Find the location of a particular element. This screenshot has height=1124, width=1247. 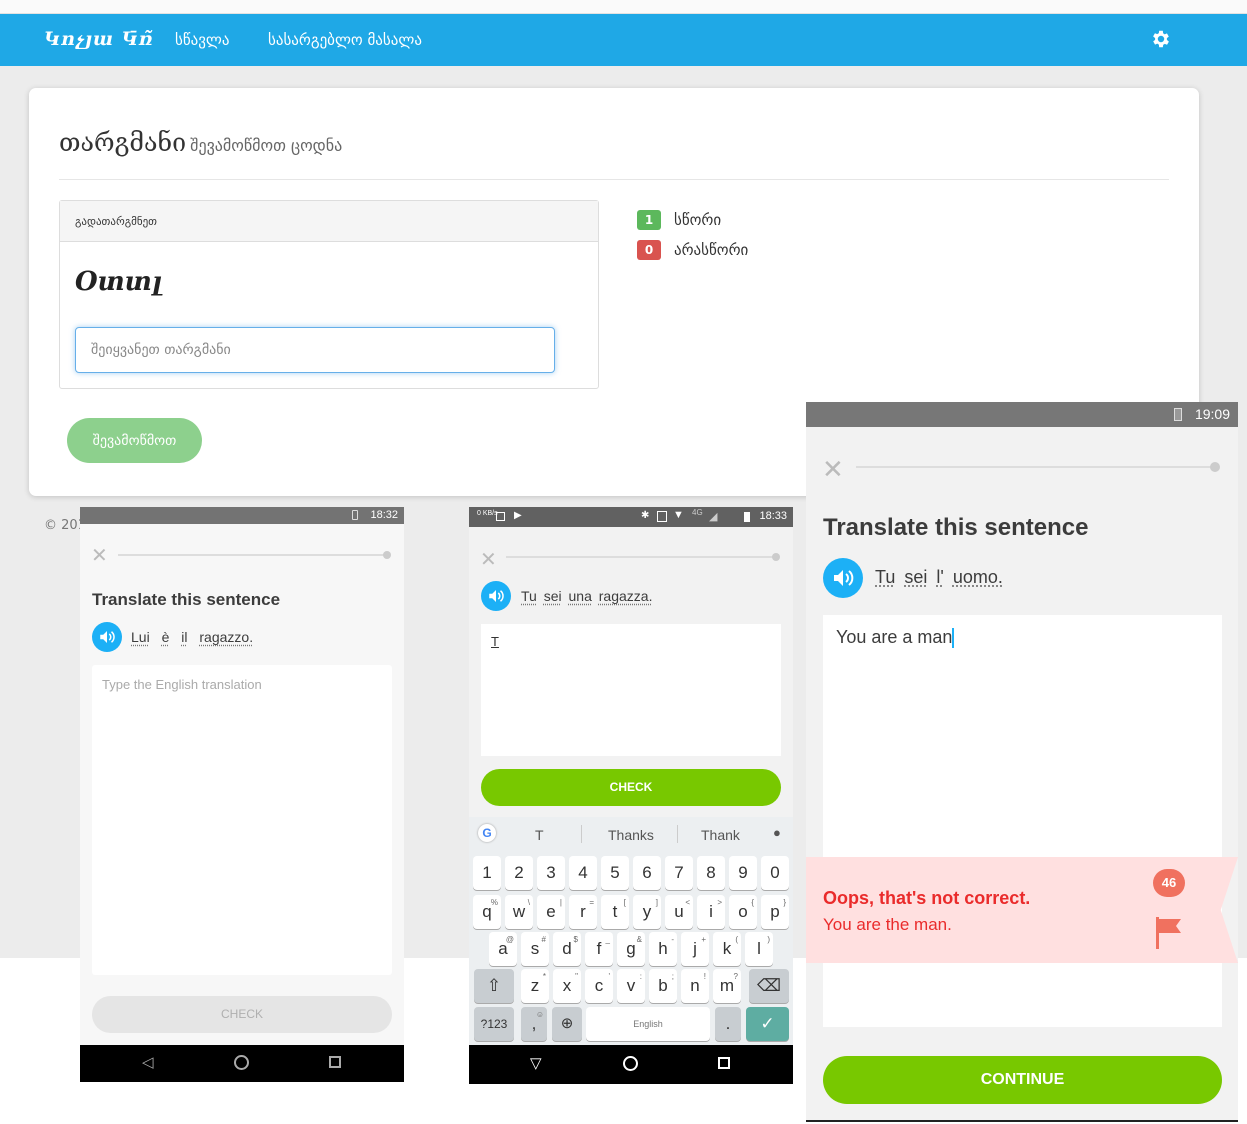

backspace-key: ⌫ is located at coordinates (769, 986).